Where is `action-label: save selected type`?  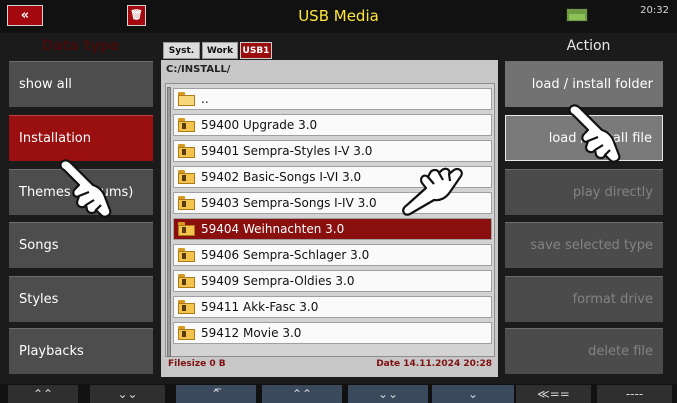 action-label: save selected type is located at coordinates (591, 245).